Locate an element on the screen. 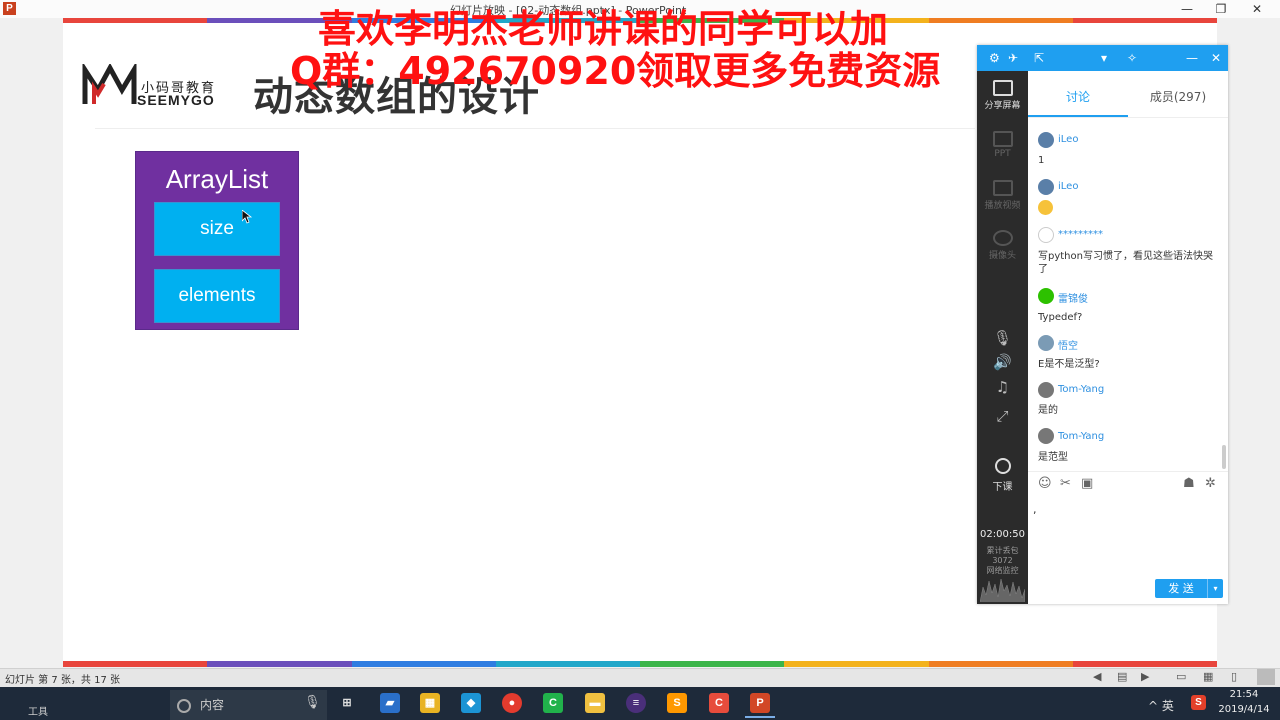  taskbar-date: 2019/4/14 is located at coordinates (1244, 709).